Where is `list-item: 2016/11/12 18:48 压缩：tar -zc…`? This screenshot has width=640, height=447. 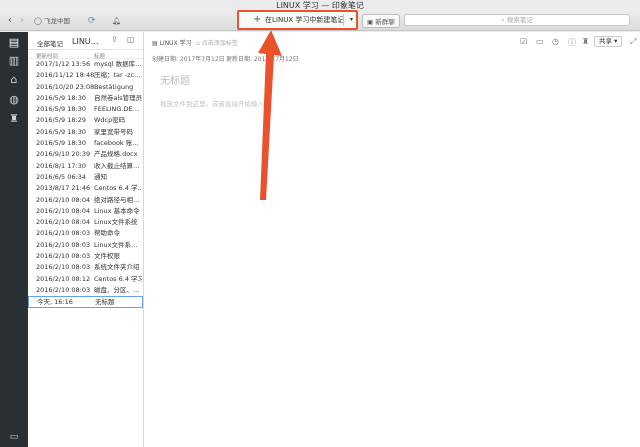
list-item: 2016/11/12 18:48 压缩：tar -zc… is located at coordinates (85, 75).